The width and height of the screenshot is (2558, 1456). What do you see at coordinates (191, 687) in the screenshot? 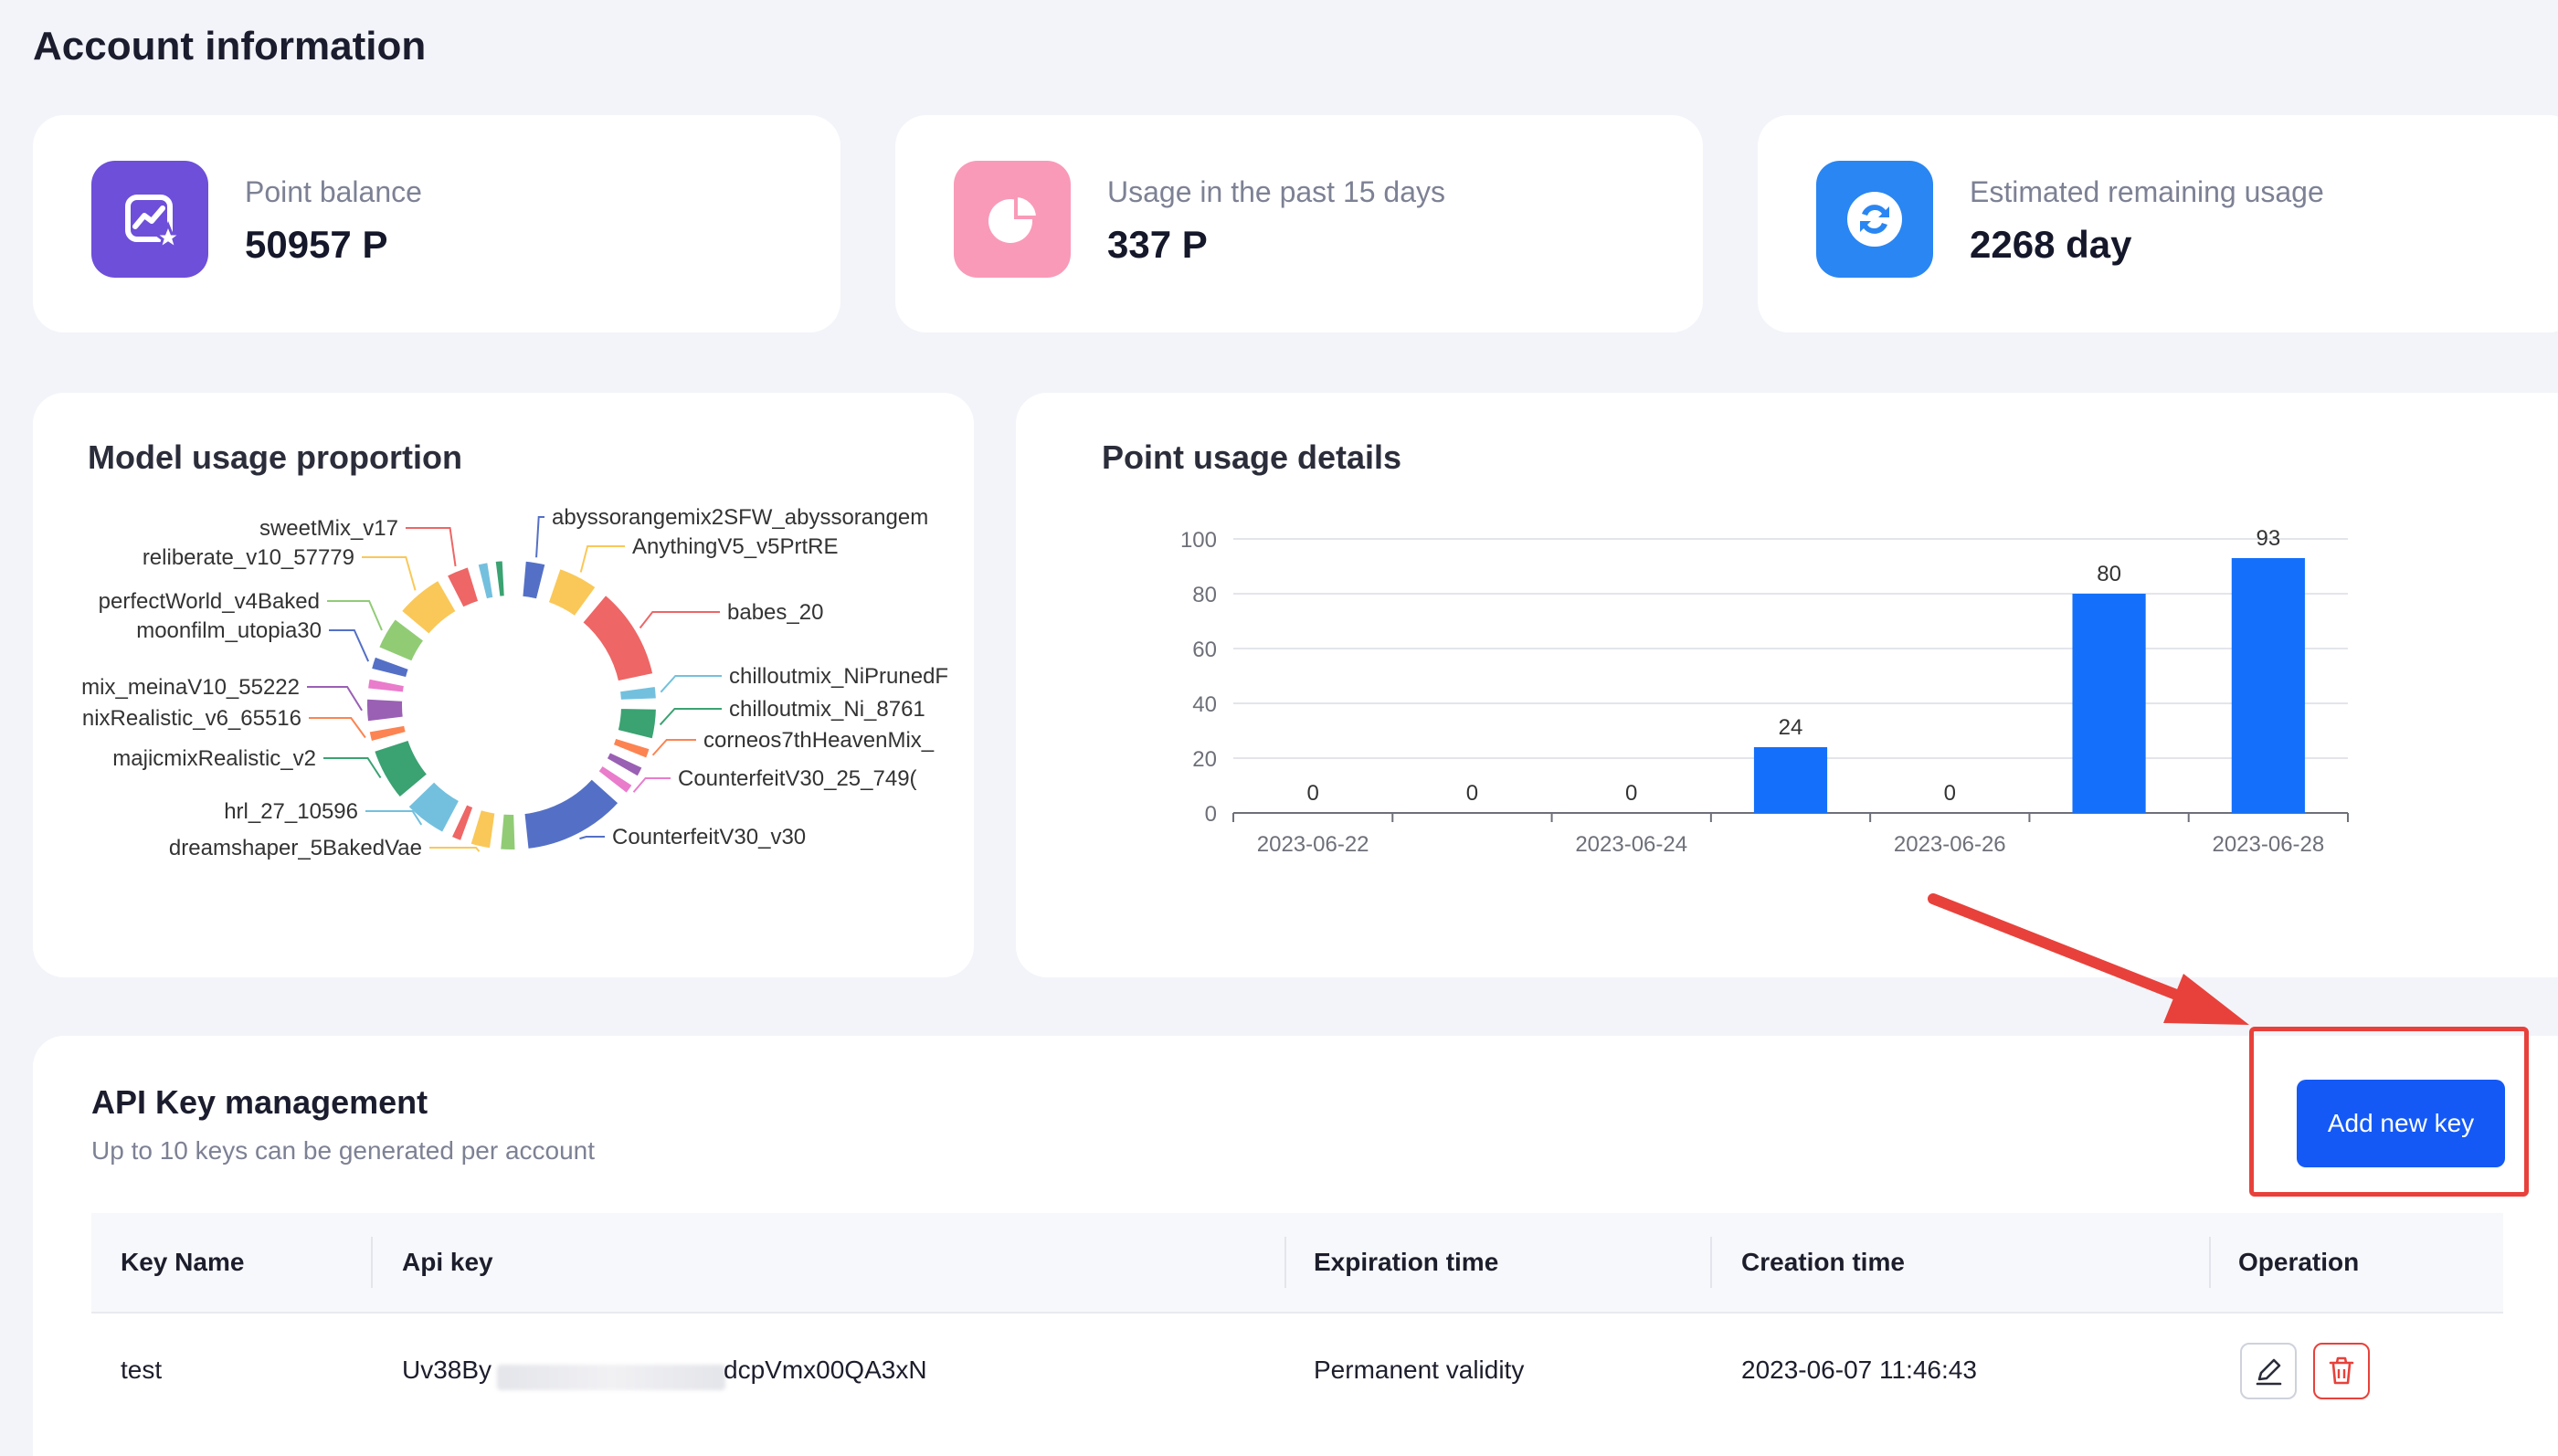
I see `donut-label: mix_meinaV10_55222` at bounding box center [191, 687].